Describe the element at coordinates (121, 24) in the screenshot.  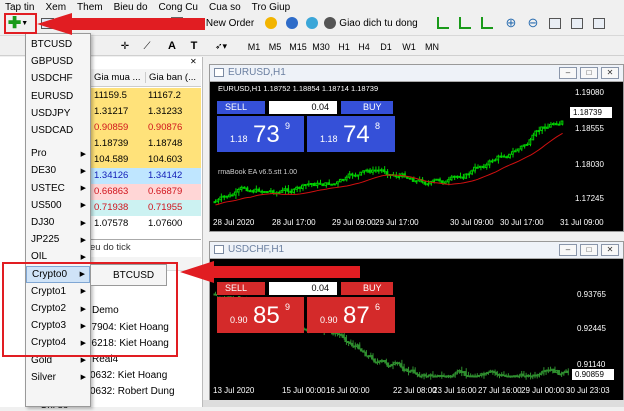
I see `arrow-to-new-chart` at that location.